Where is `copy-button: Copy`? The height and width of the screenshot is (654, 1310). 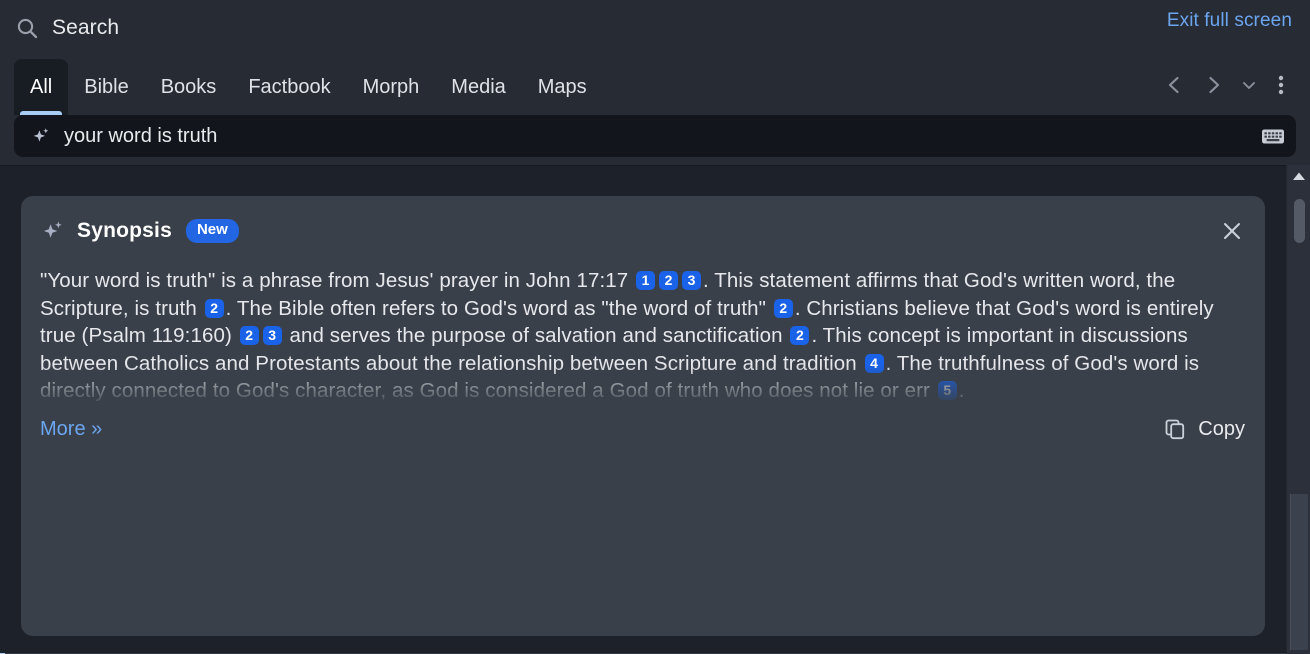
copy-button: Copy is located at coordinates (1204, 429).